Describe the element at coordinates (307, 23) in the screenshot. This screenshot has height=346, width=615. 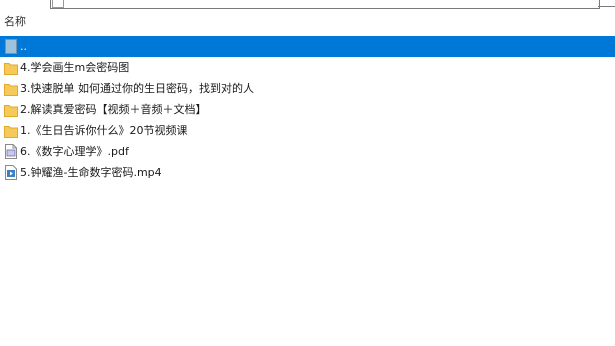
I see `column-header-row: 名称` at that location.